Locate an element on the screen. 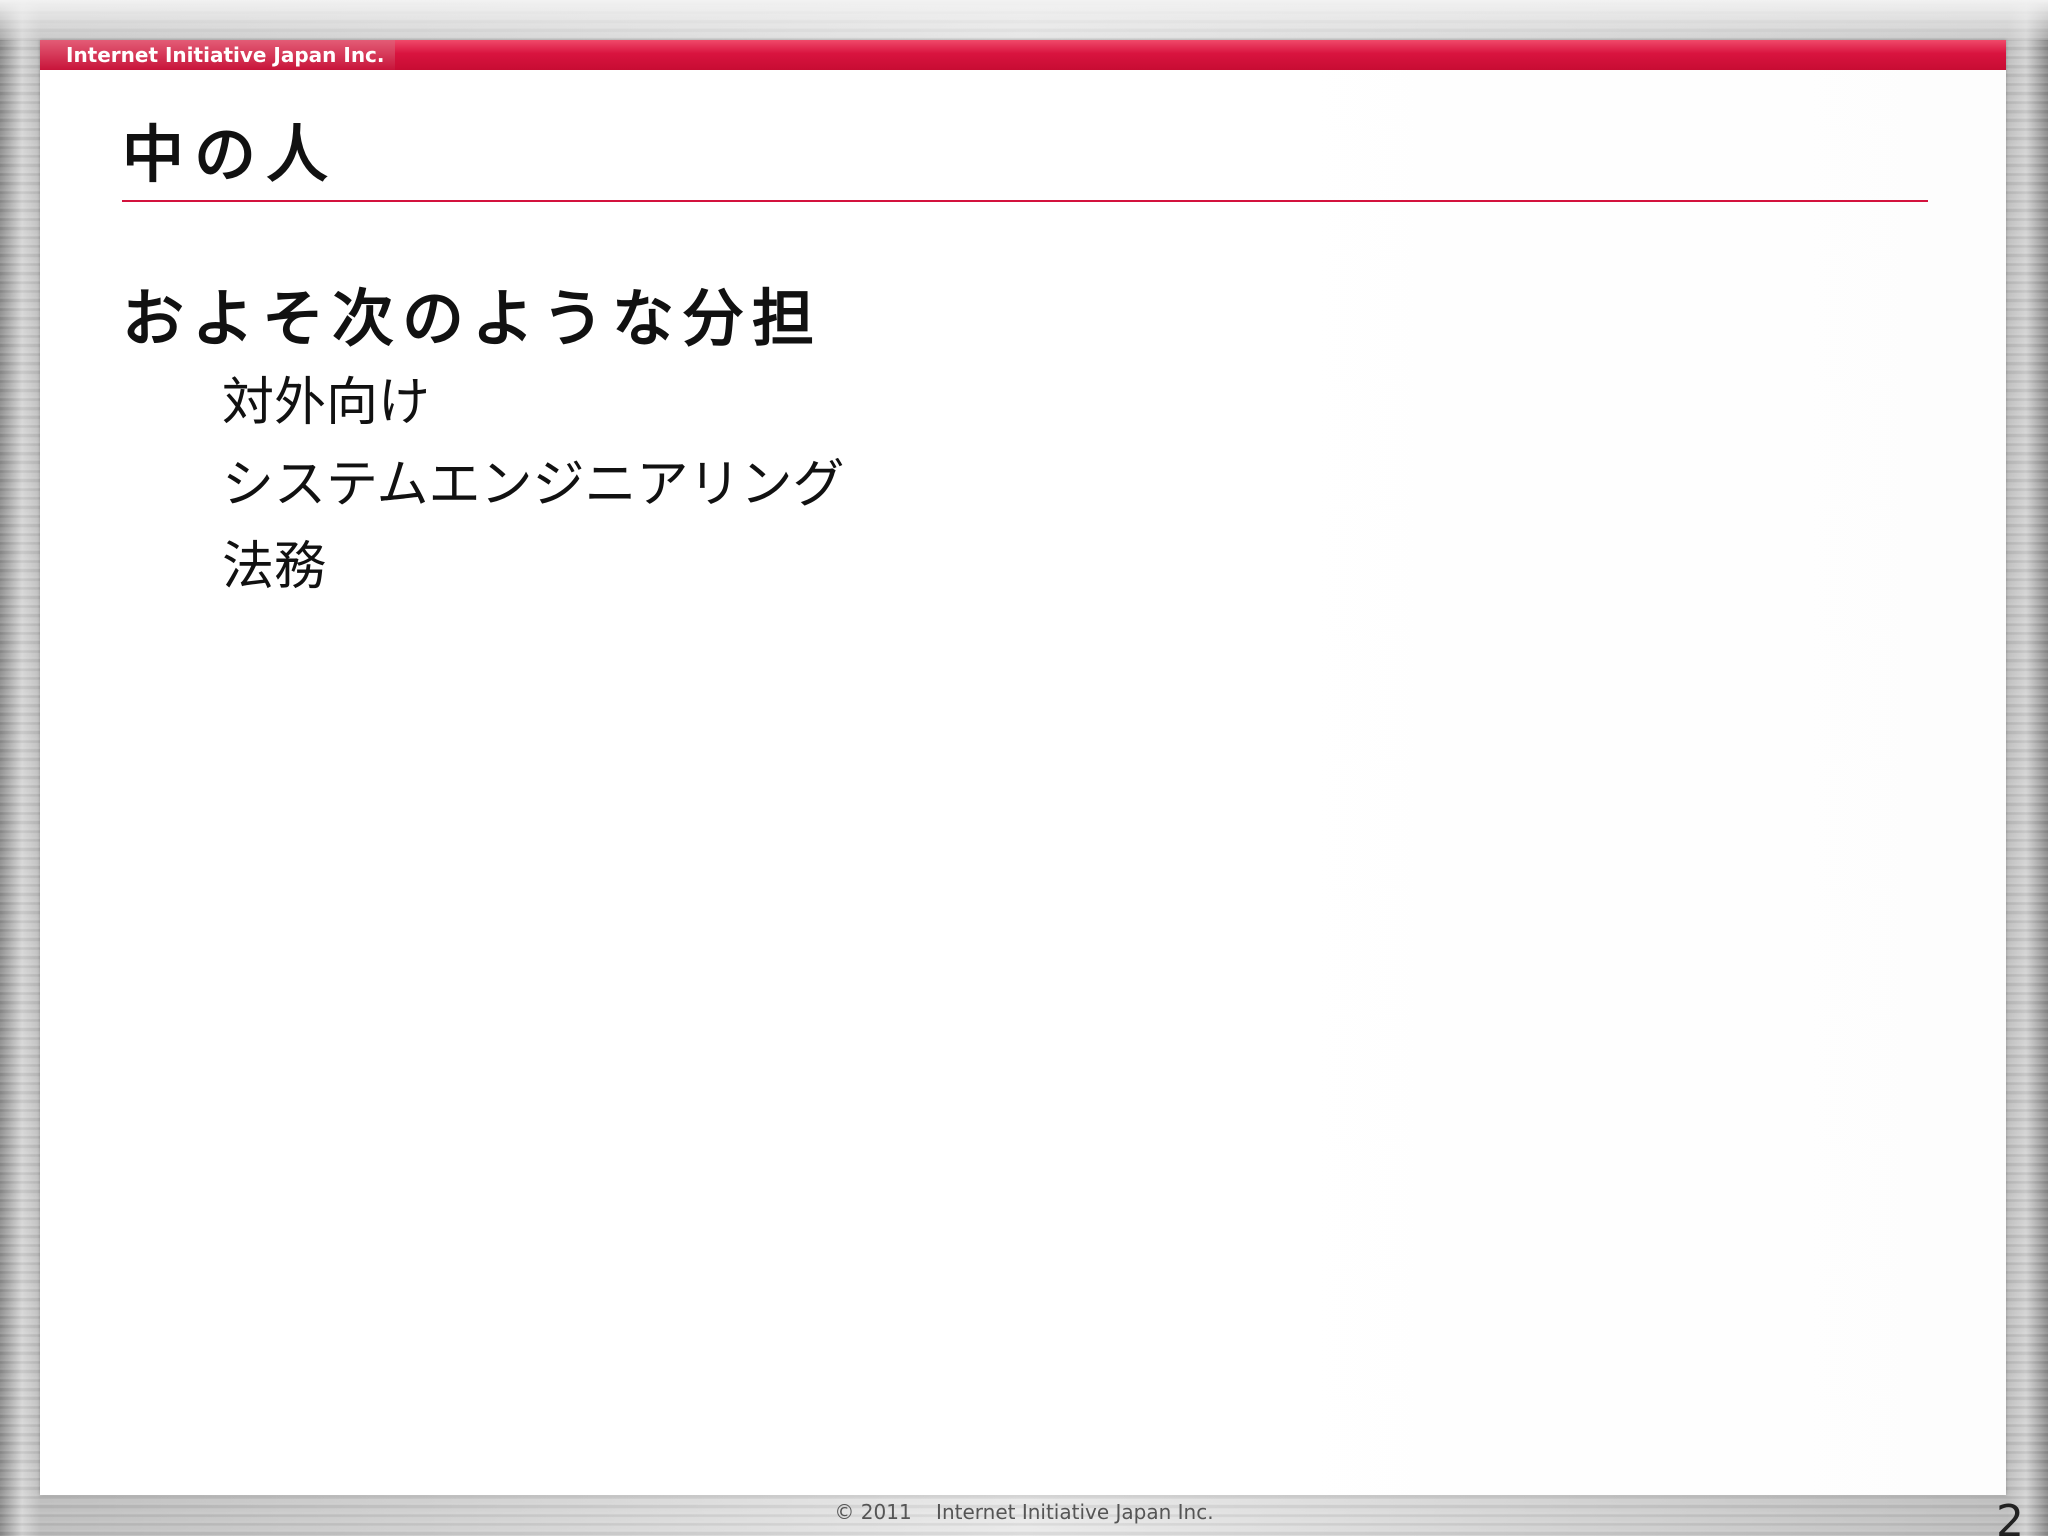 The height and width of the screenshot is (1536, 2048). slide-content: およそ次のような分担 対外向け システムエンジニアリング 法務 is located at coordinates (483, 445).